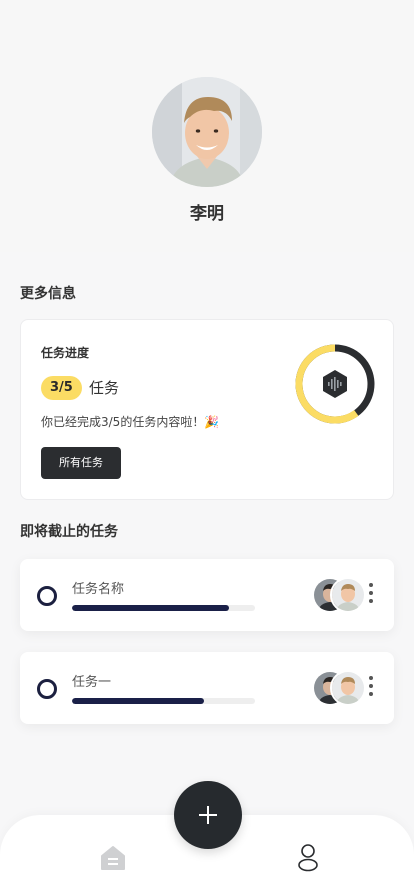 This screenshot has width=414, height=896. Describe the element at coordinates (207, 132) in the screenshot. I see `profile-avatar` at that location.